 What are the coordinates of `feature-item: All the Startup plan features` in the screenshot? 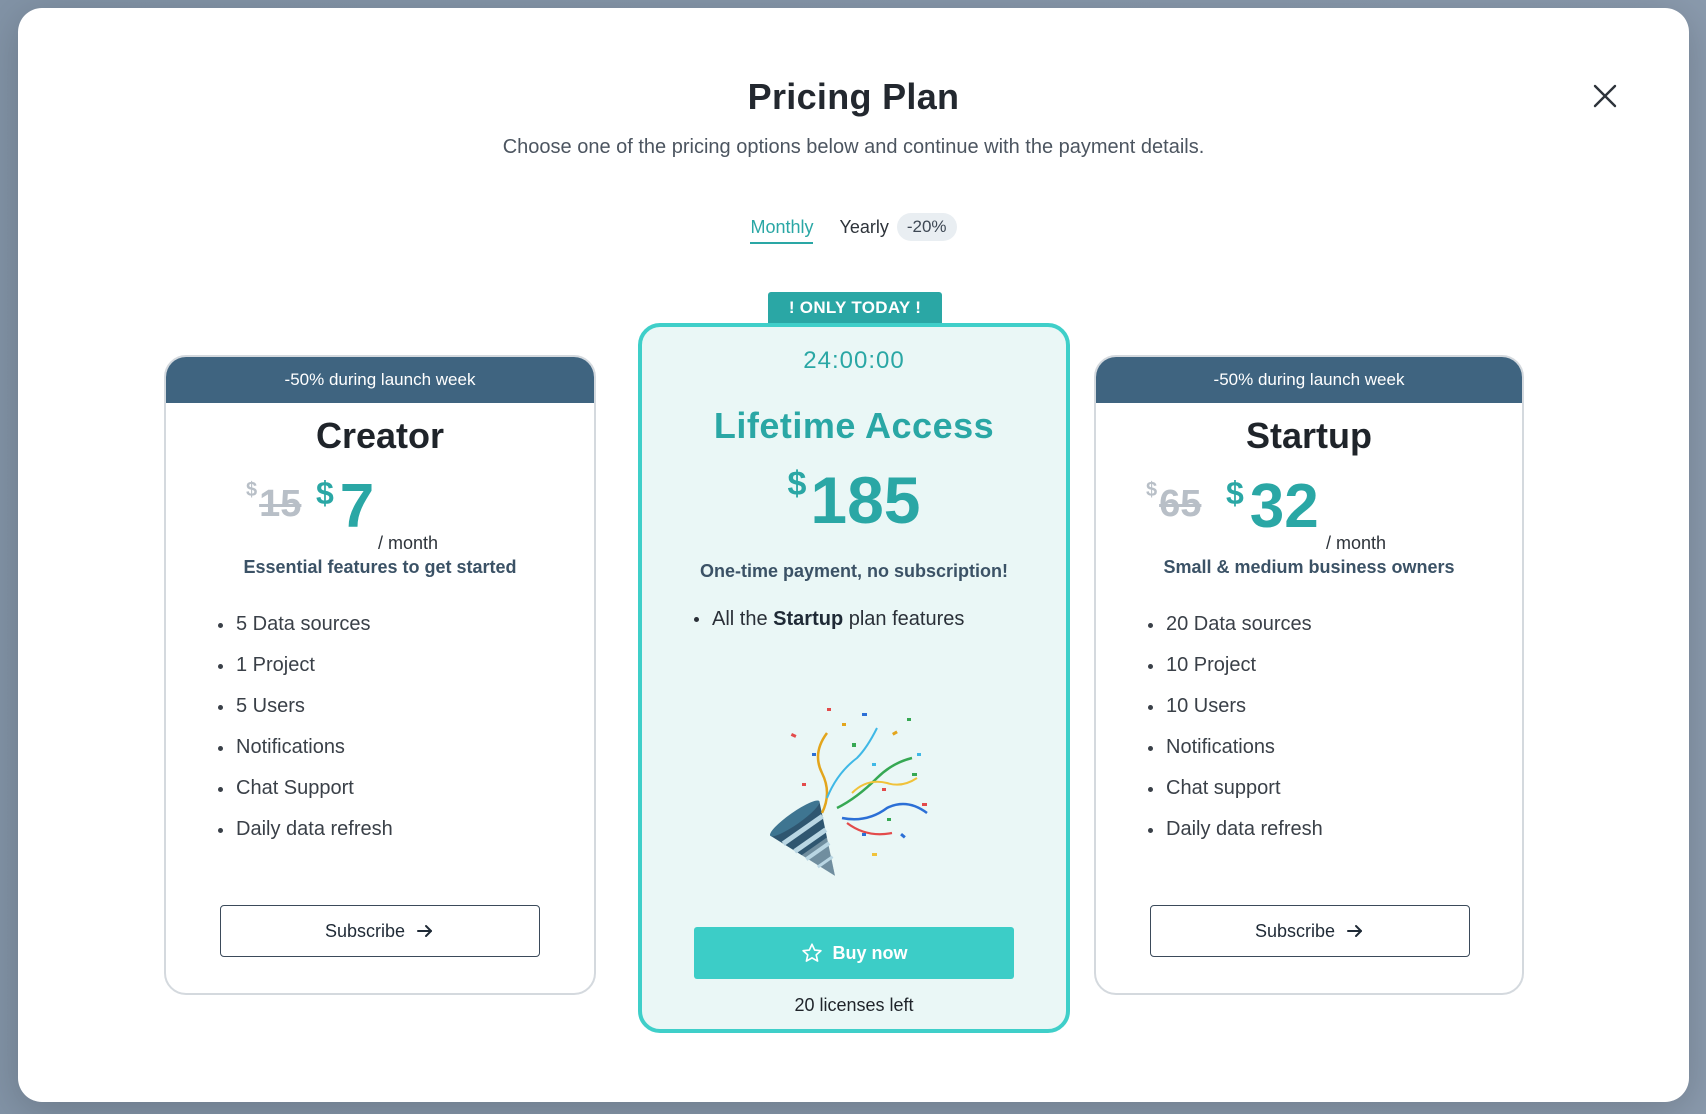 It's located at (880, 619).